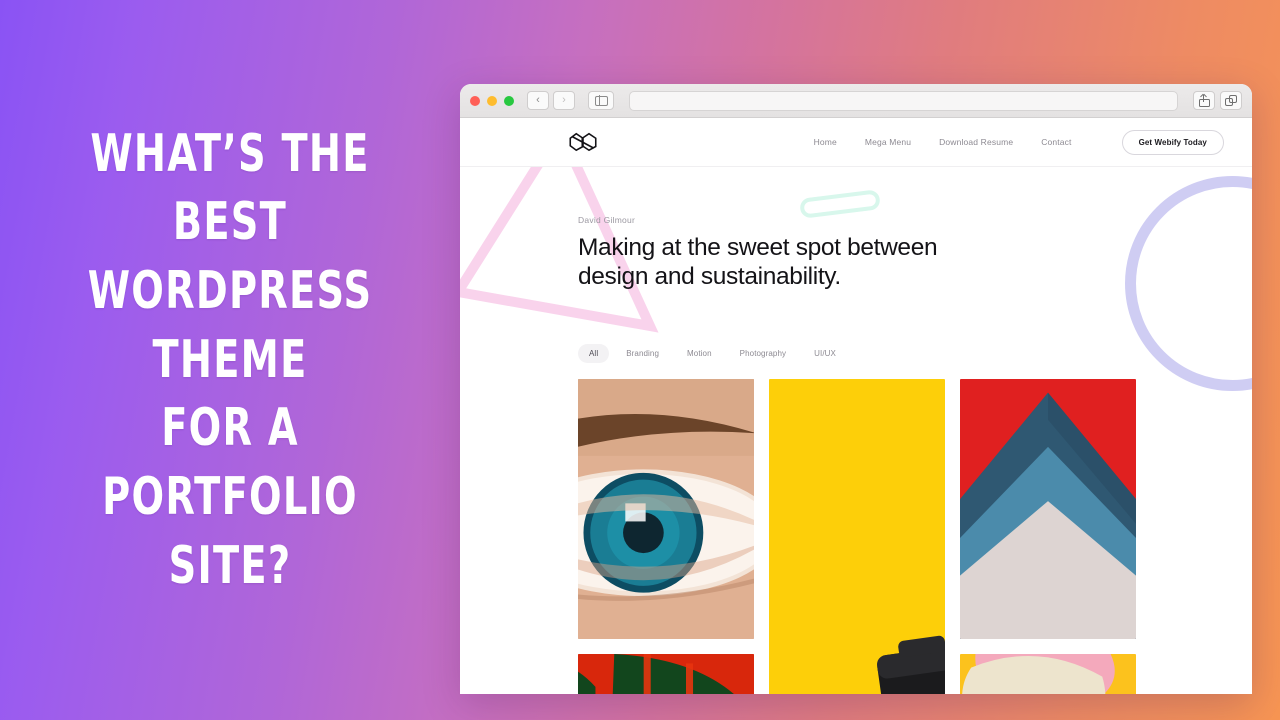 The width and height of the screenshot is (1280, 720). Describe the element at coordinates (857, 536) in the screenshot. I see `portfolio-item-black-camera-on-yellow` at that location.